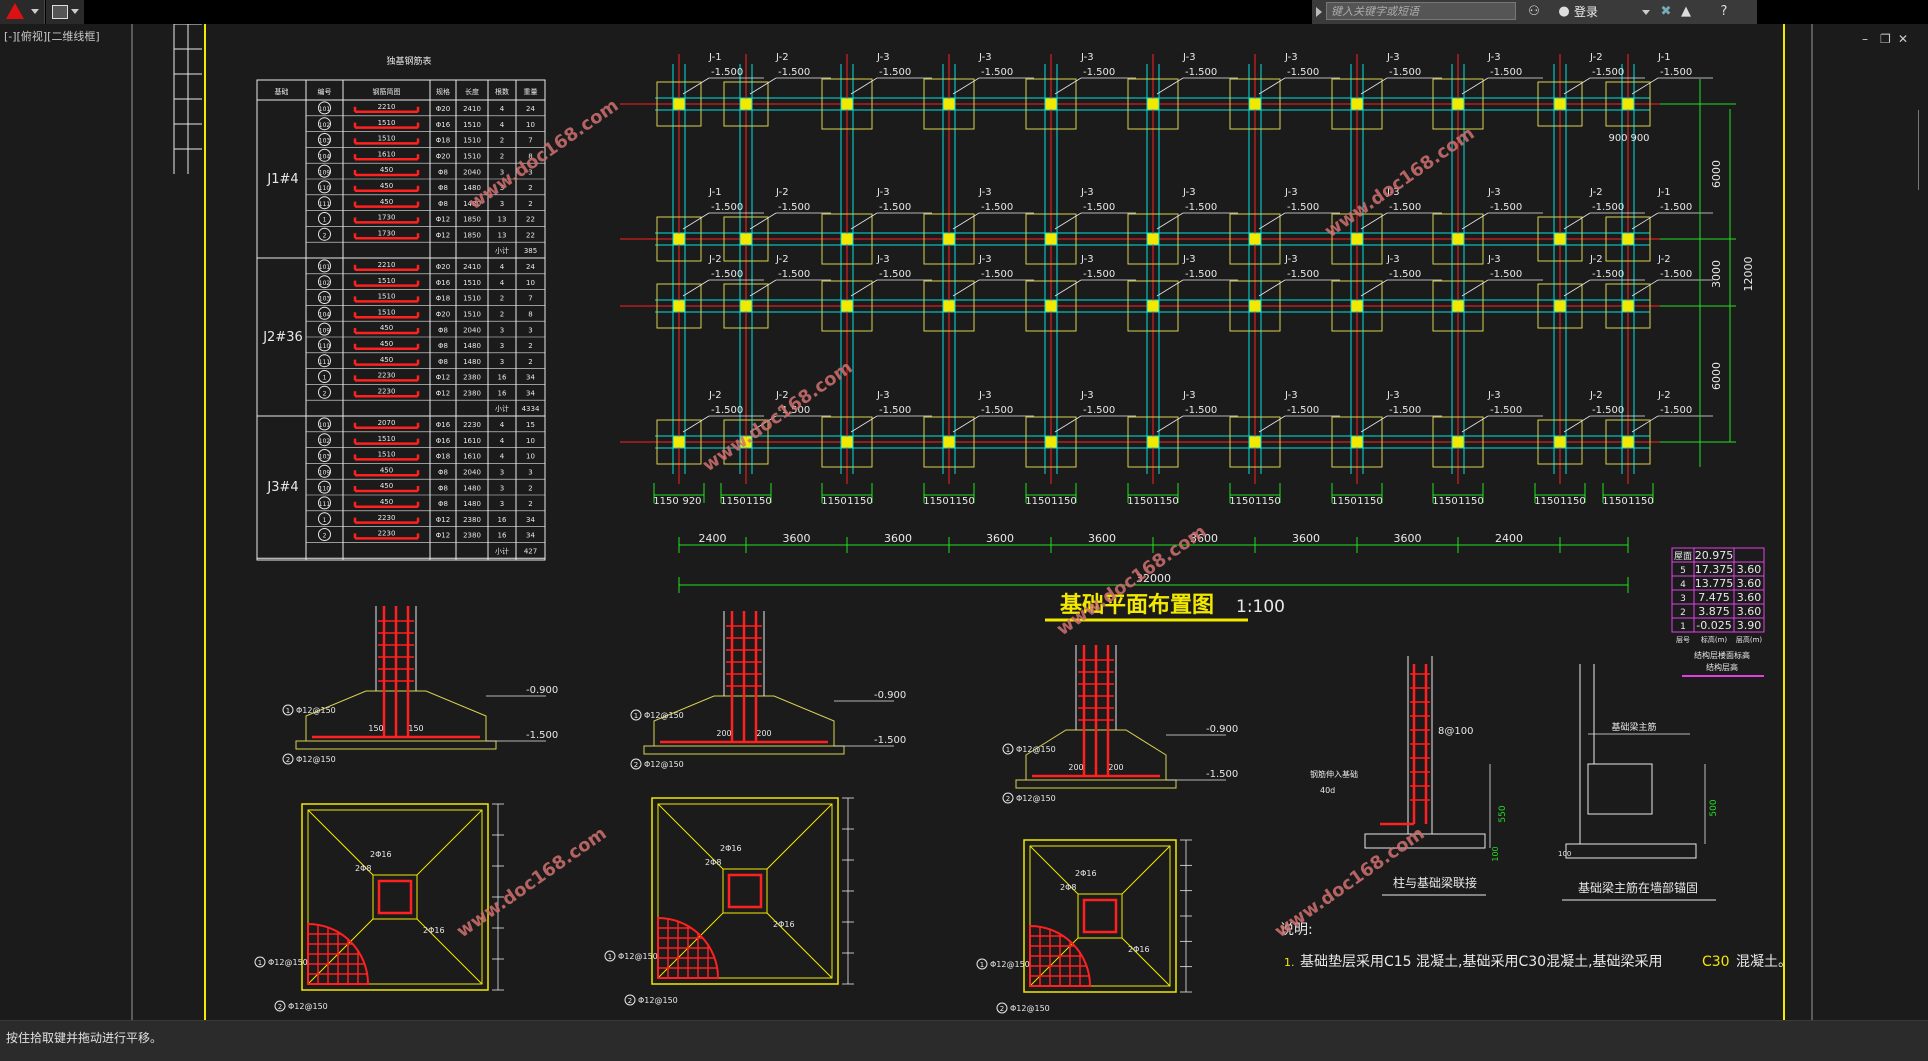 The height and width of the screenshot is (1061, 1928). I want to click on footing-dim: 900, so click(1639, 138).